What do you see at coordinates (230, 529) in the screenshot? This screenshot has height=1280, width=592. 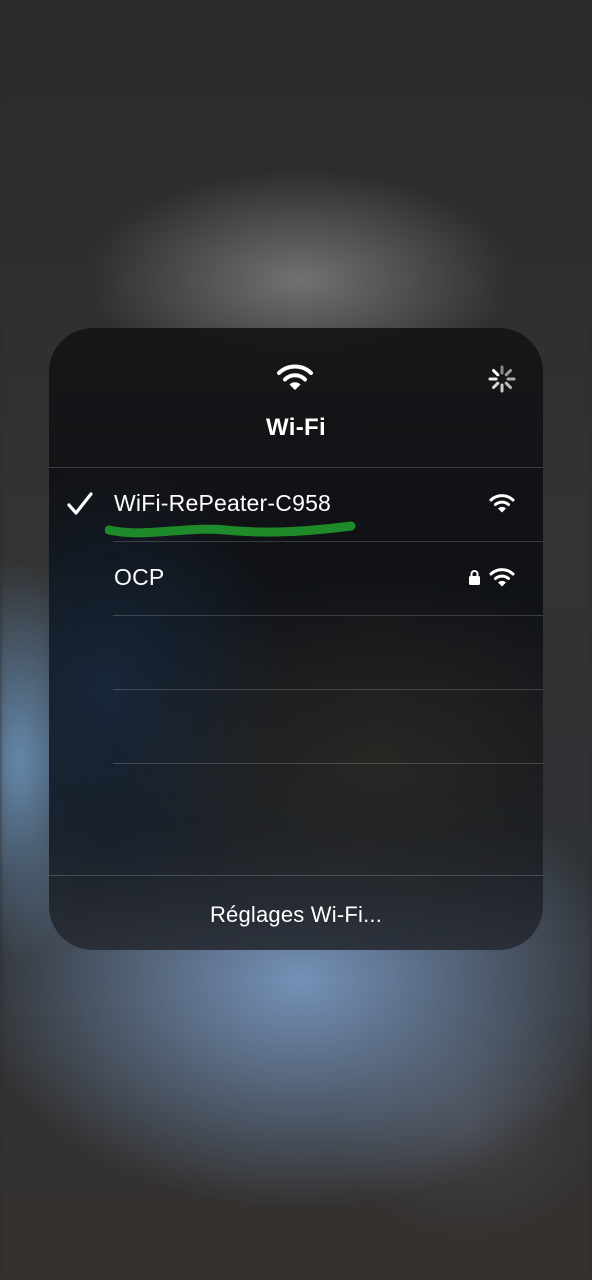 I see `green-underline-annotation` at bounding box center [230, 529].